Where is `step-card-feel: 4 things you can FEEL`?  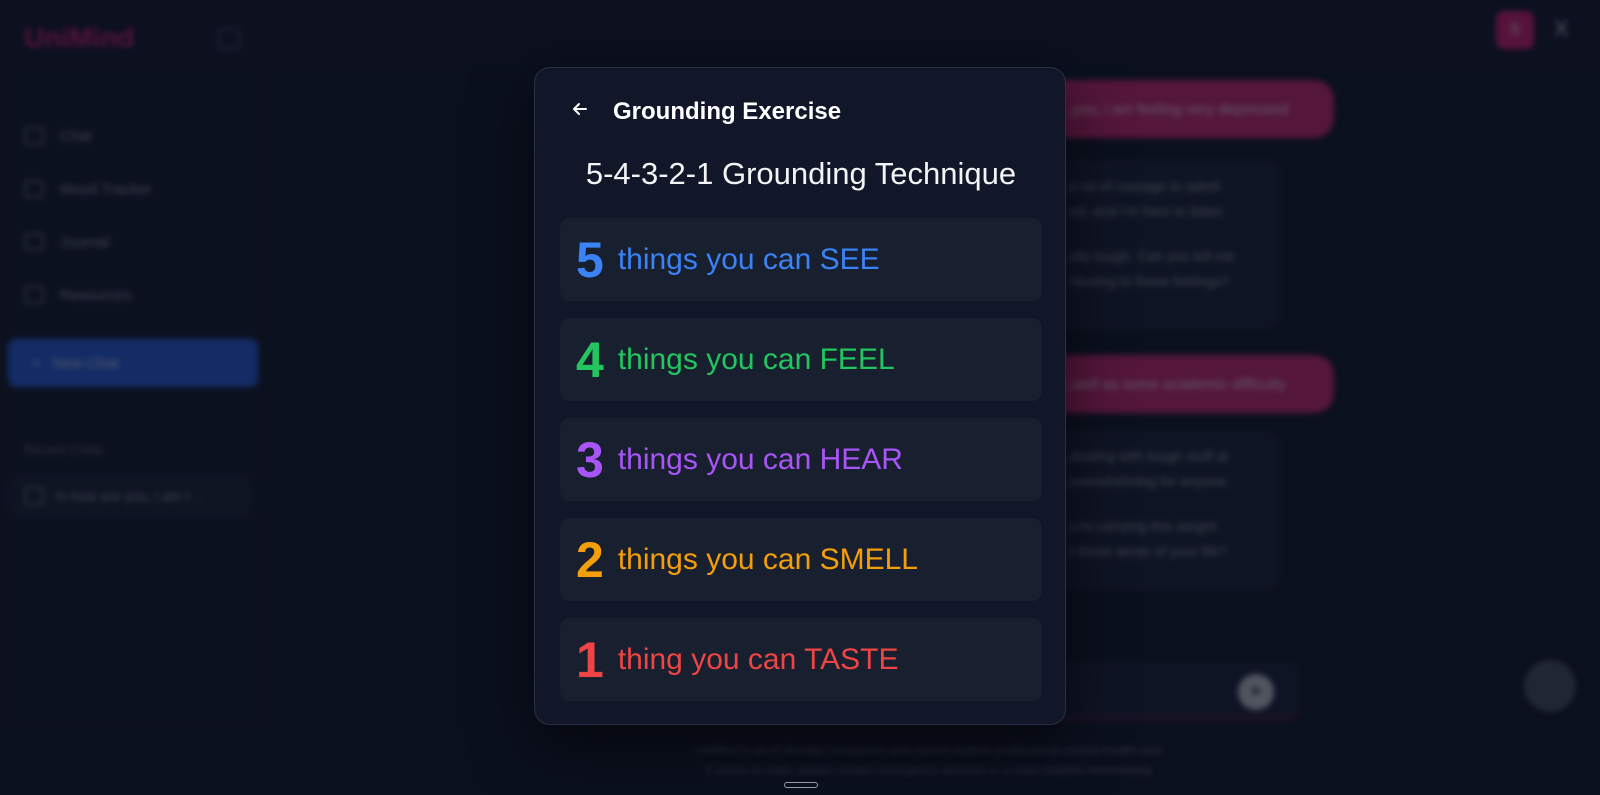 step-card-feel: 4 things you can FEEL is located at coordinates (801, 359).